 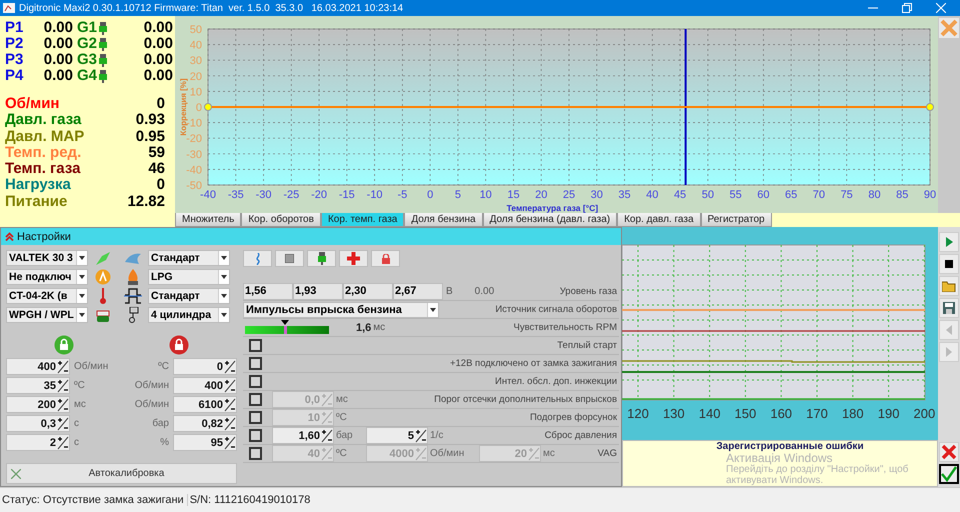 I want to click on injector-button, so click(x=321, y=258).